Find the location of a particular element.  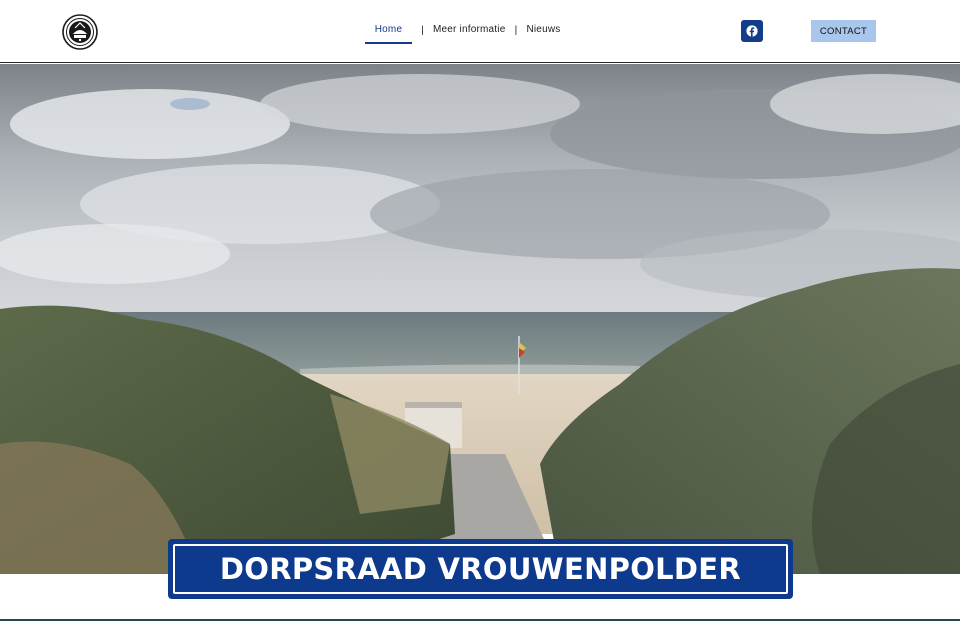

site-title-banner: DORPSRAAD VROUWENPOLDER is located at coordinates (480, 569).